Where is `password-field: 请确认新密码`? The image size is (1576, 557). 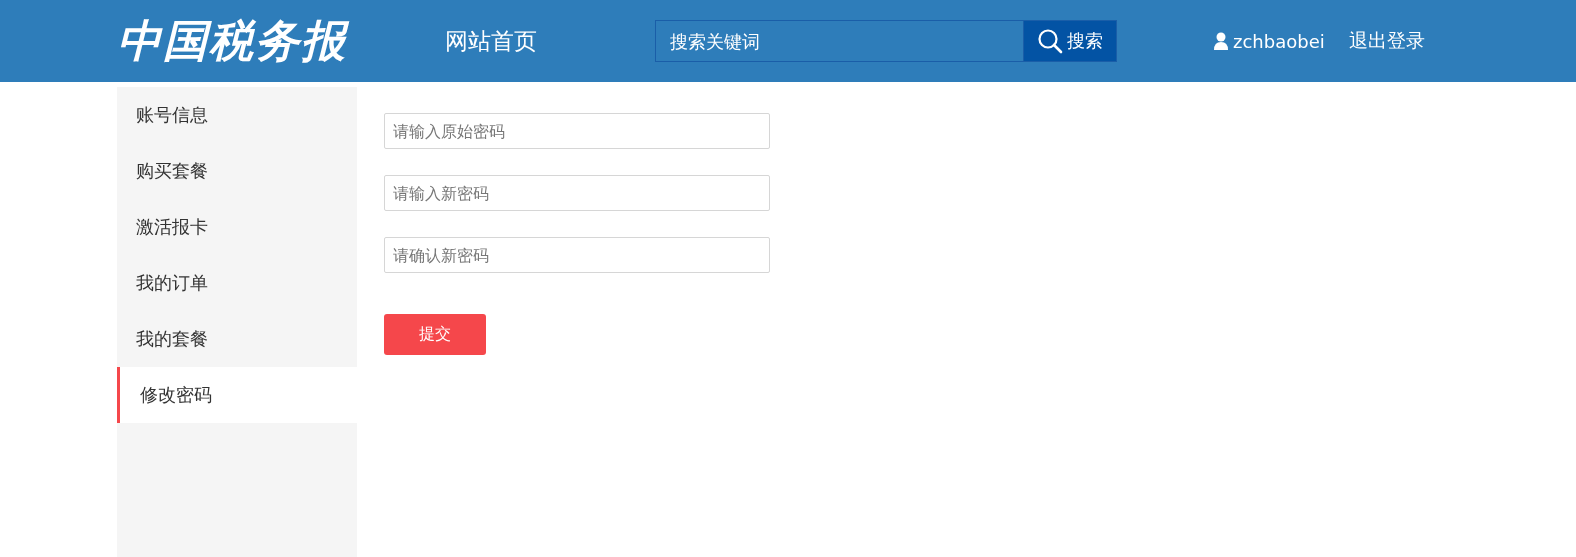
password-field: 请确认新密码 is located at coordinates (577, 255).